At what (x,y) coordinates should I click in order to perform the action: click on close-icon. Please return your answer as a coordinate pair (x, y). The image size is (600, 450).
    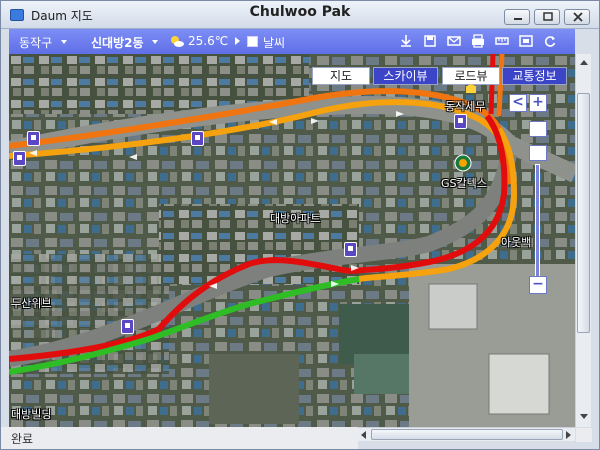
    Looking at the image, I should click on (578, 17).